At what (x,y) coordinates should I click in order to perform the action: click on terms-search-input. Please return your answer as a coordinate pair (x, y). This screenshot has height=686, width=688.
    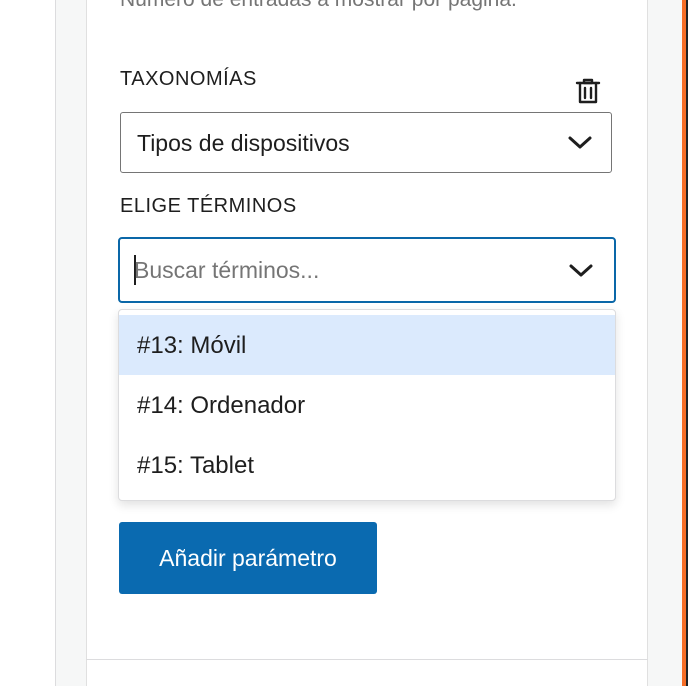
    Looking at the image, I should click on (344, 270).